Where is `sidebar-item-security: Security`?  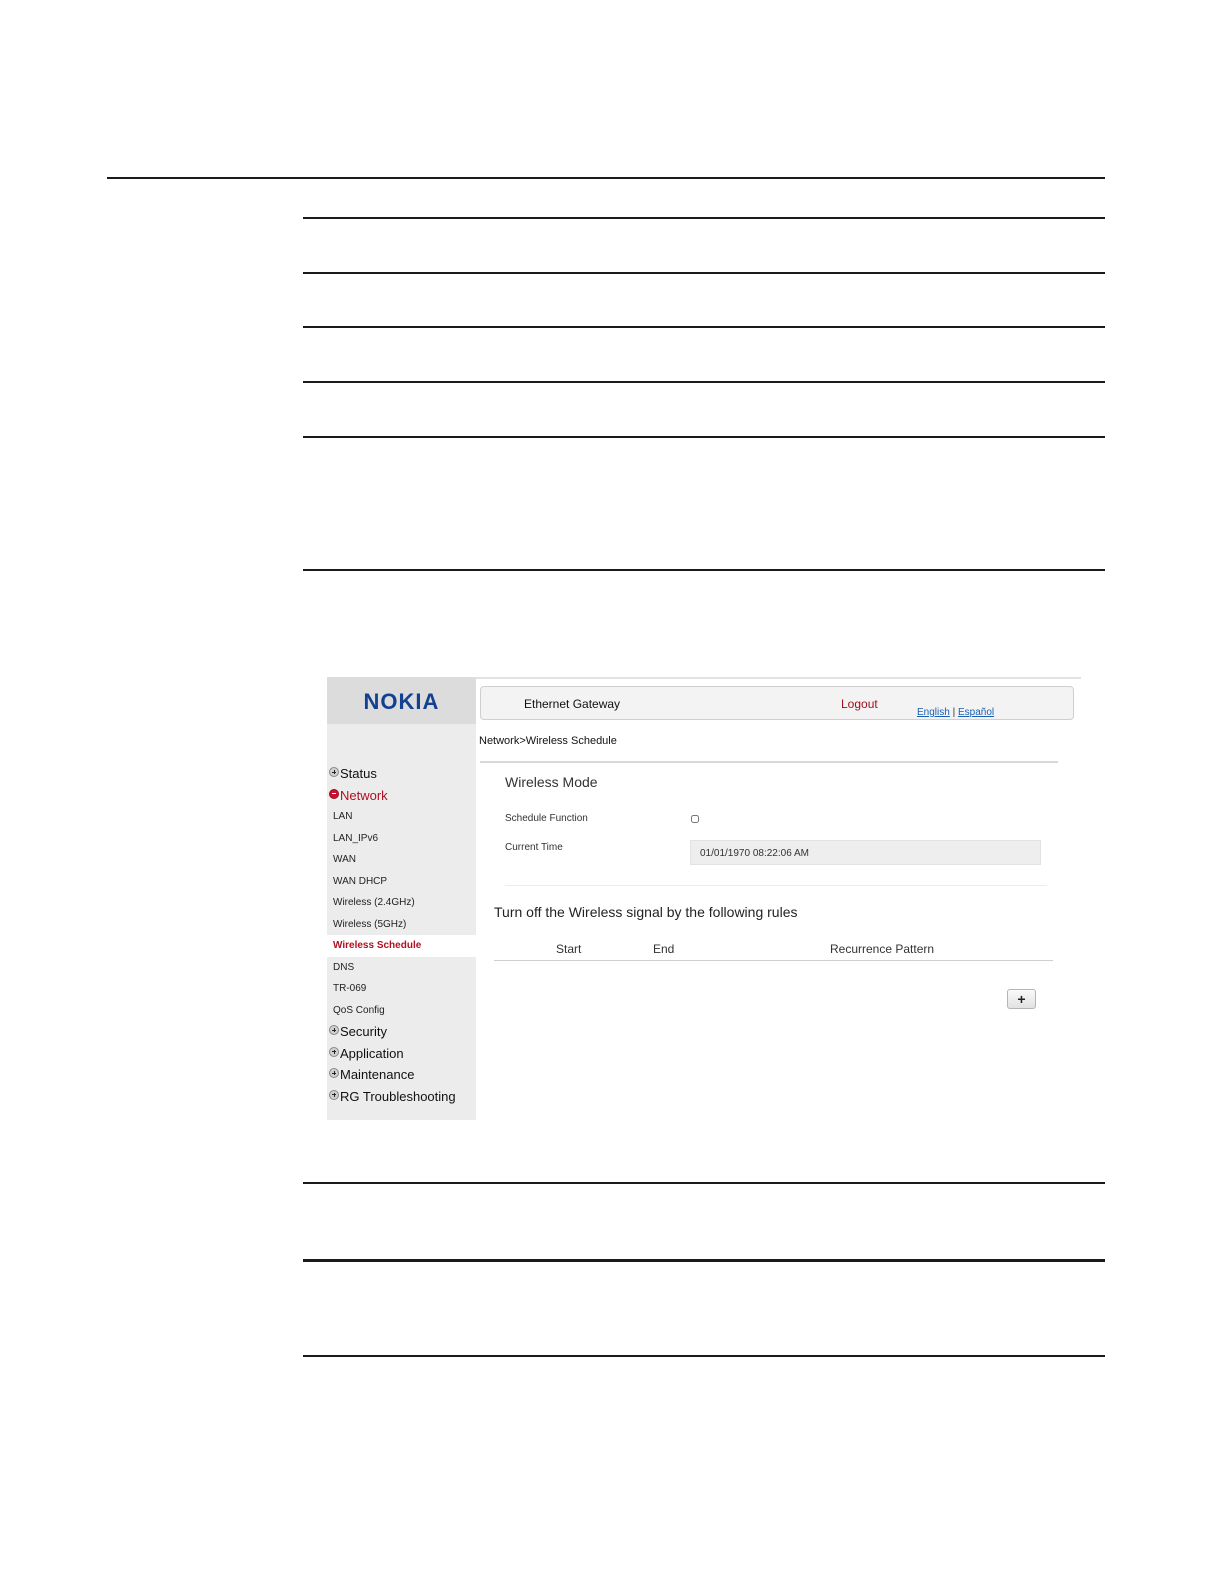
sidebar-item-security: Security is located at coordinates (401, 1032).